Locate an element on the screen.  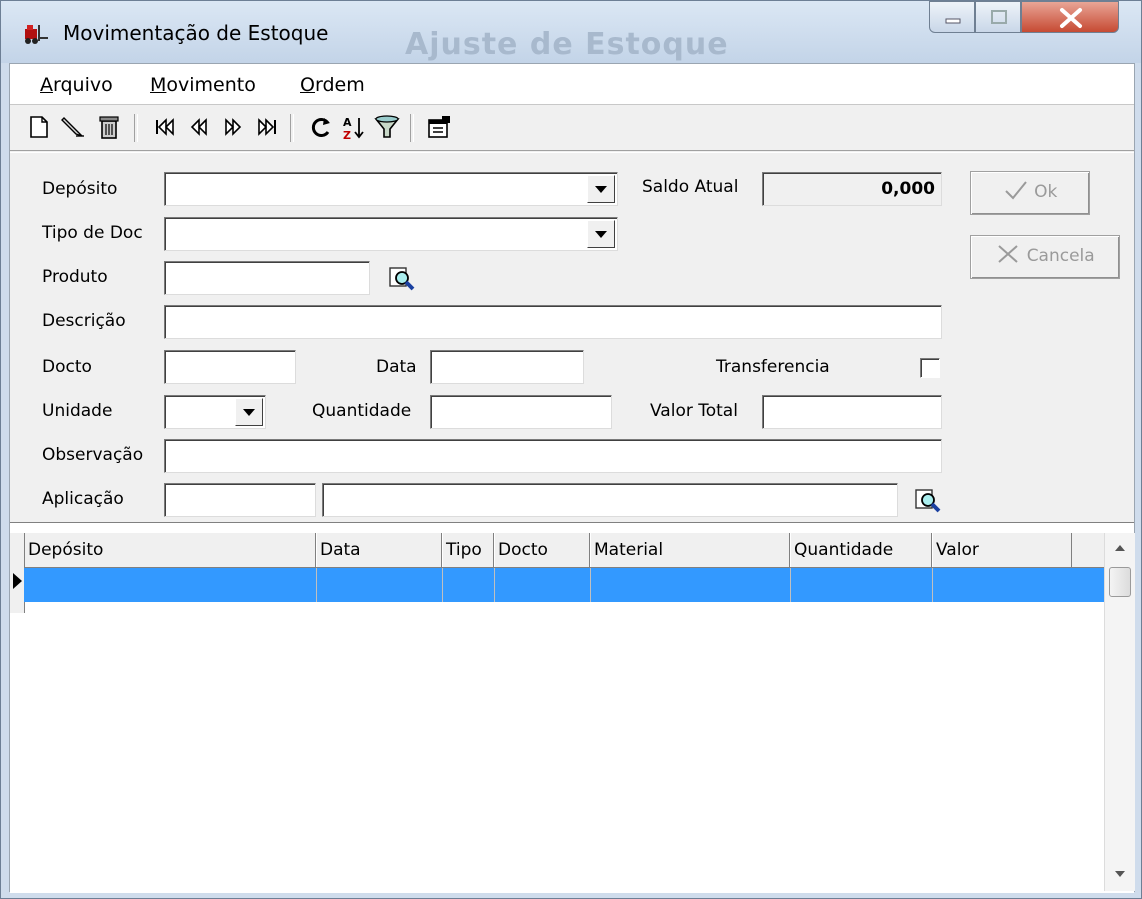
saldo-atual-value: 0,000 is located at coordinates (908, 189).